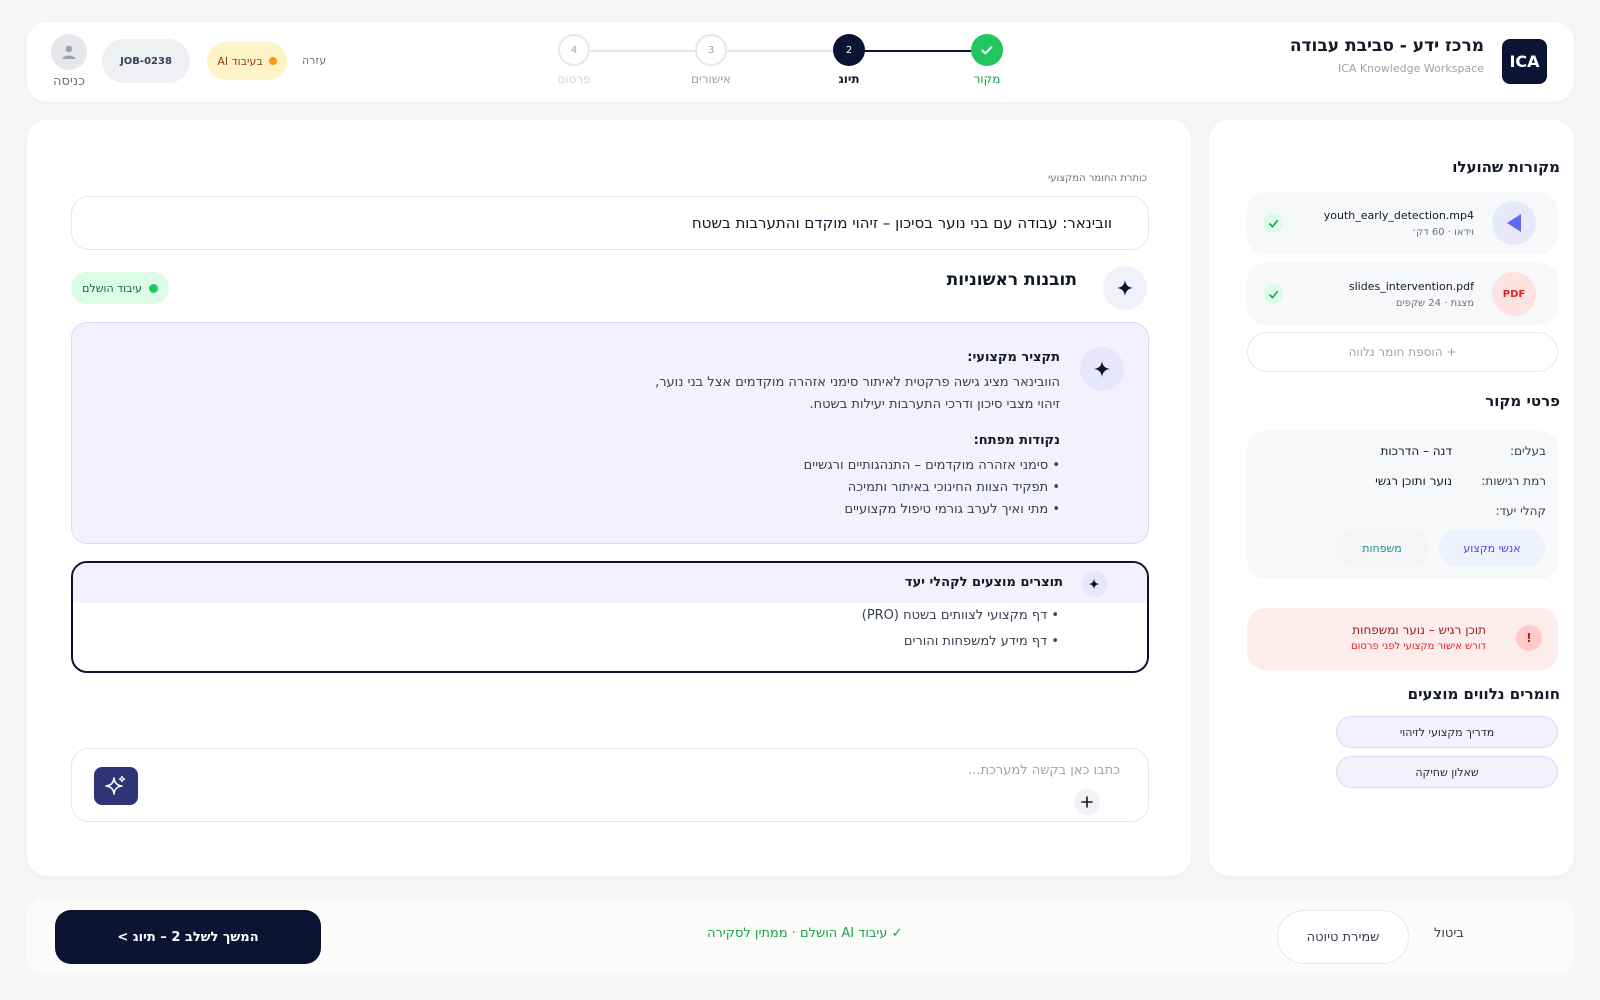 This screenshot has height=1000, width=1600. What do you see at coordinates (1410, 68) in the screenshot?
I see `app-subtitle: ICA Knowledge Workspace` at bounding box center [1410, 68].